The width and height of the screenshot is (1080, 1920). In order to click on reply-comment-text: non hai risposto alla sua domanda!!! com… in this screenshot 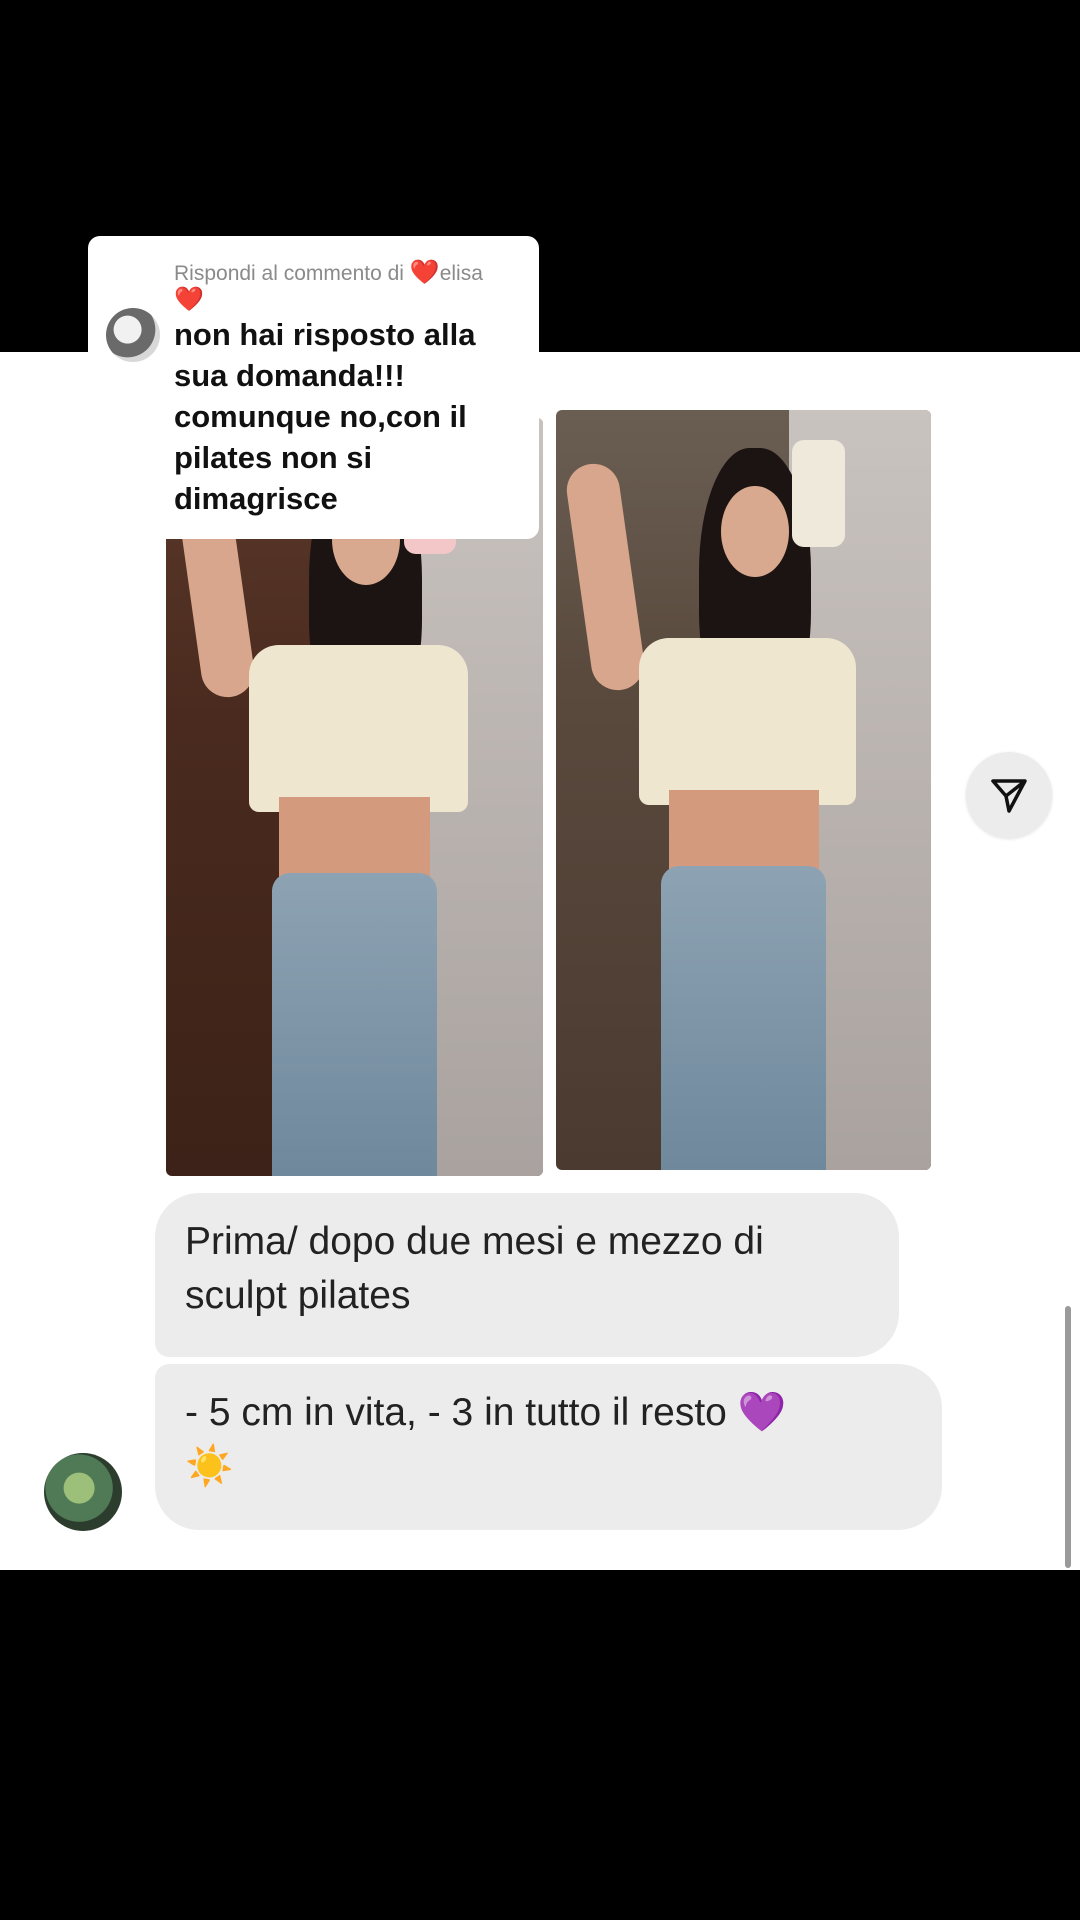, I will do `click(325, 416)`.